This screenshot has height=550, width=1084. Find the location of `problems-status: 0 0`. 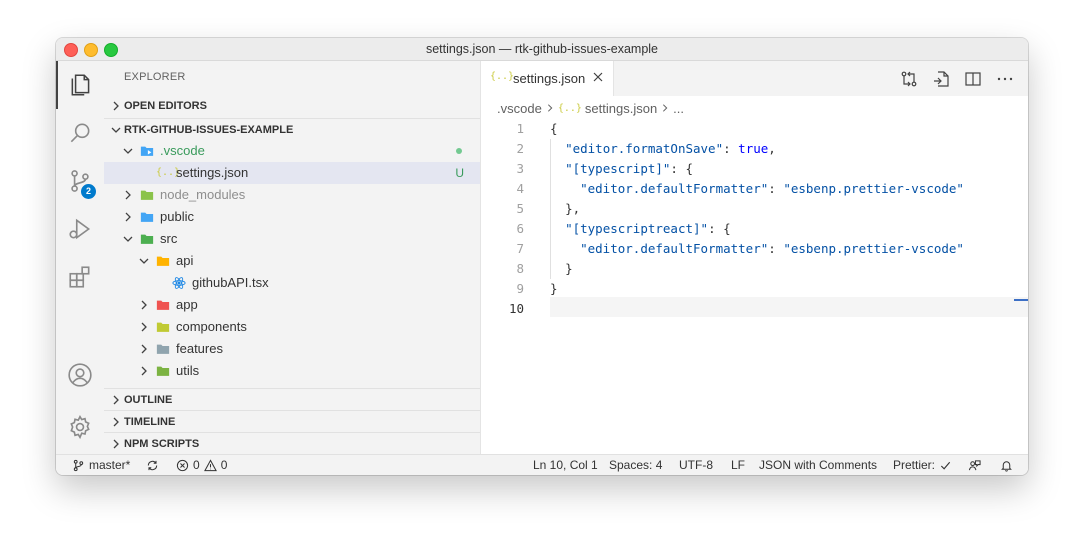

problems-status: 0 0 is located at coordinates (201, 465).